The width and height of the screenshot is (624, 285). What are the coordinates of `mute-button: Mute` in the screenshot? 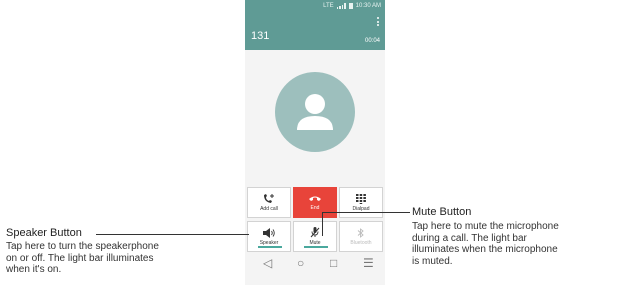 It's located at (315, 236).